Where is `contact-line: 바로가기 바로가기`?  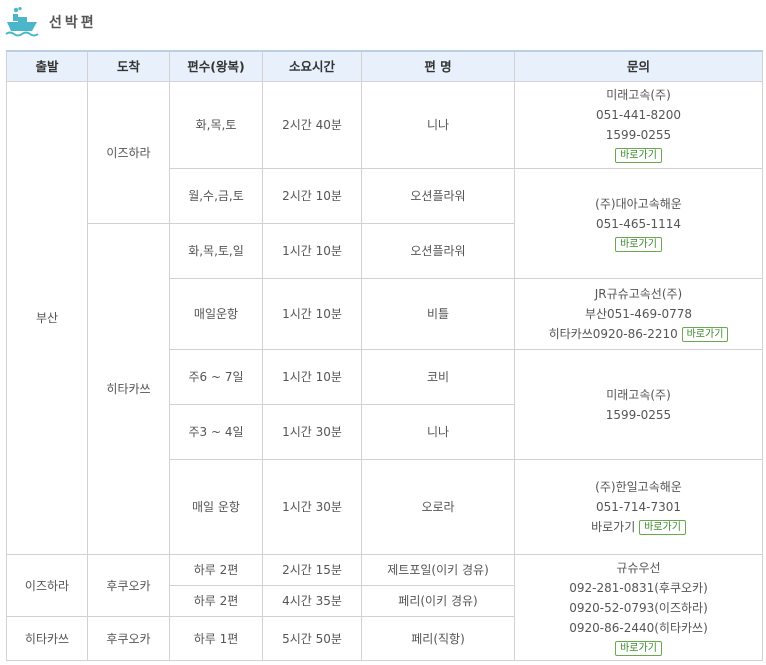 contact-line: 바로가기 바로가기 is located at coordinates (638, 527).